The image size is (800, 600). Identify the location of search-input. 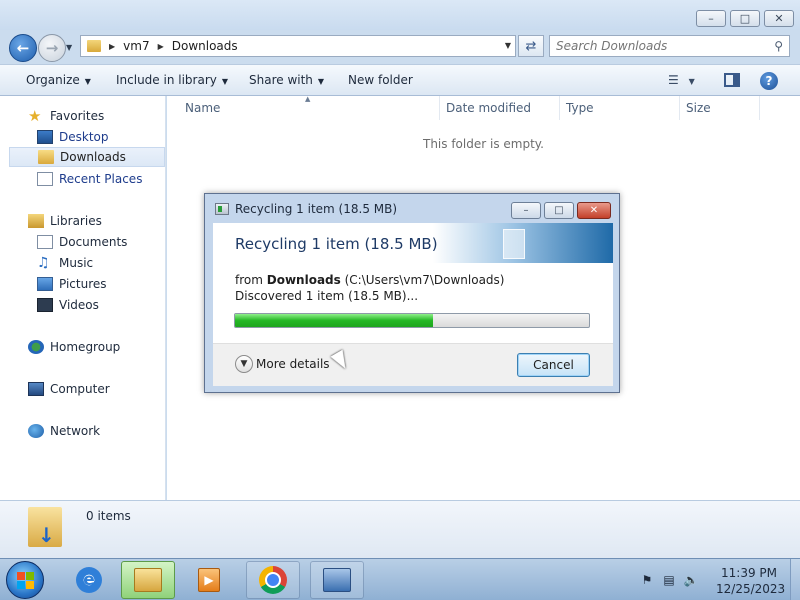
(656, 46).